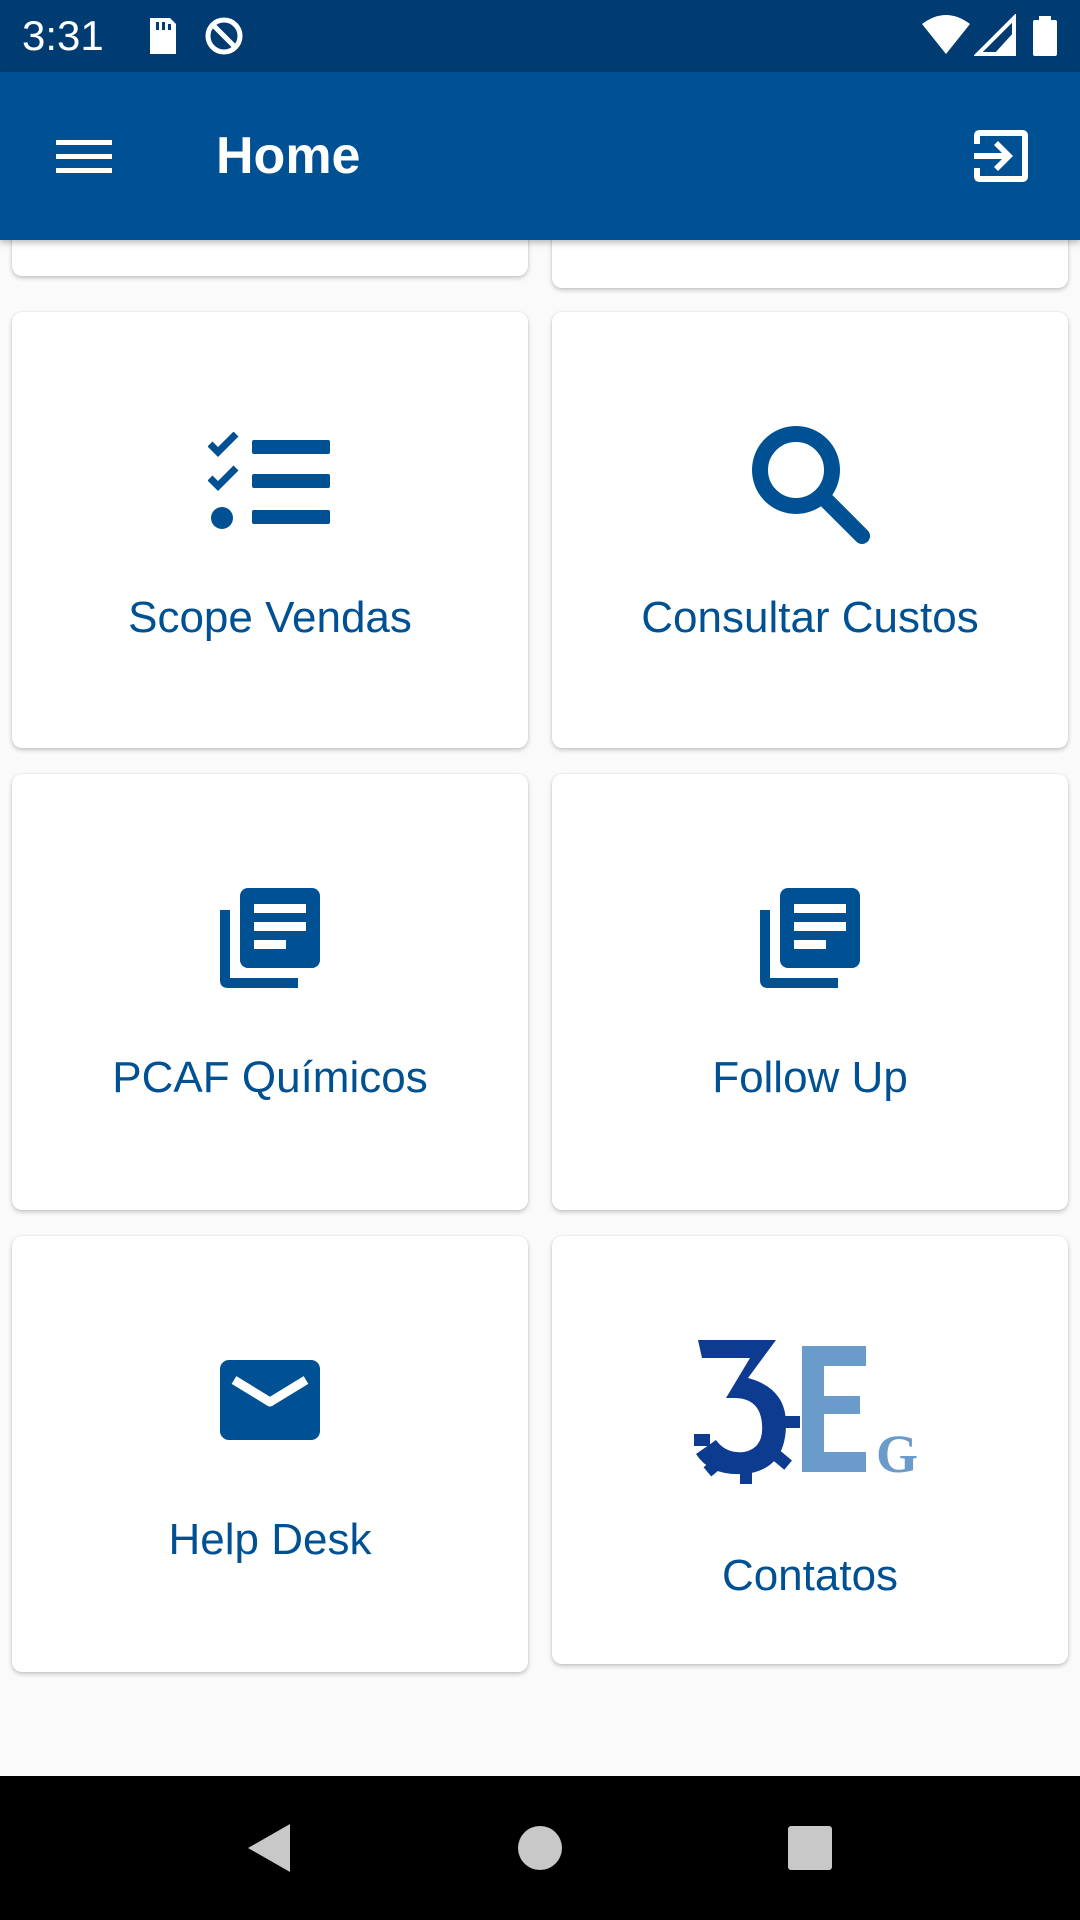 This screenshot has height=1920, width=1080. Describe the element at coordinates (810, 992) in the screenshot. I see `card-follow-up: Follow Up` at that location.